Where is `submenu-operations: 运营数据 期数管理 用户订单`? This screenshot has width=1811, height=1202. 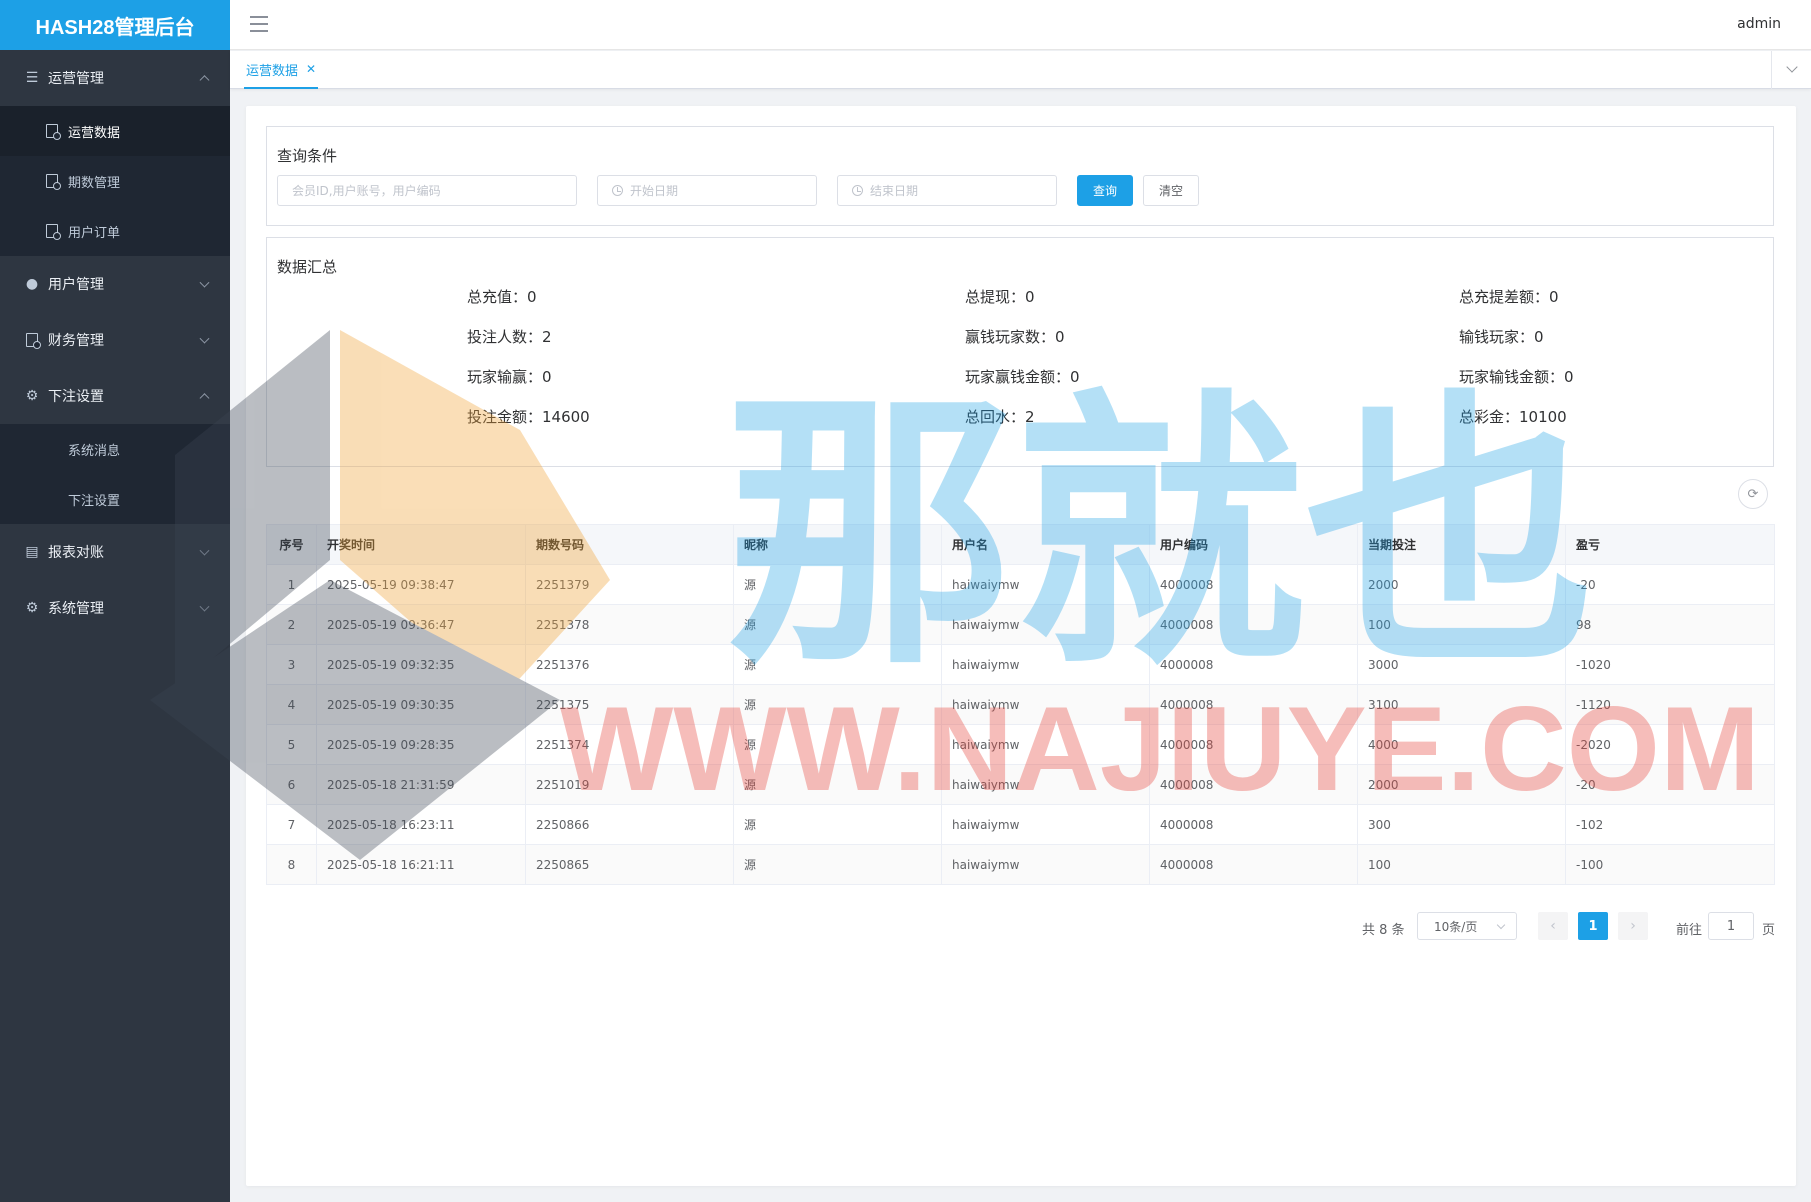
submenu-operations: 运营数据 期数管理 用户订单 is located at coordinates (115, 181).